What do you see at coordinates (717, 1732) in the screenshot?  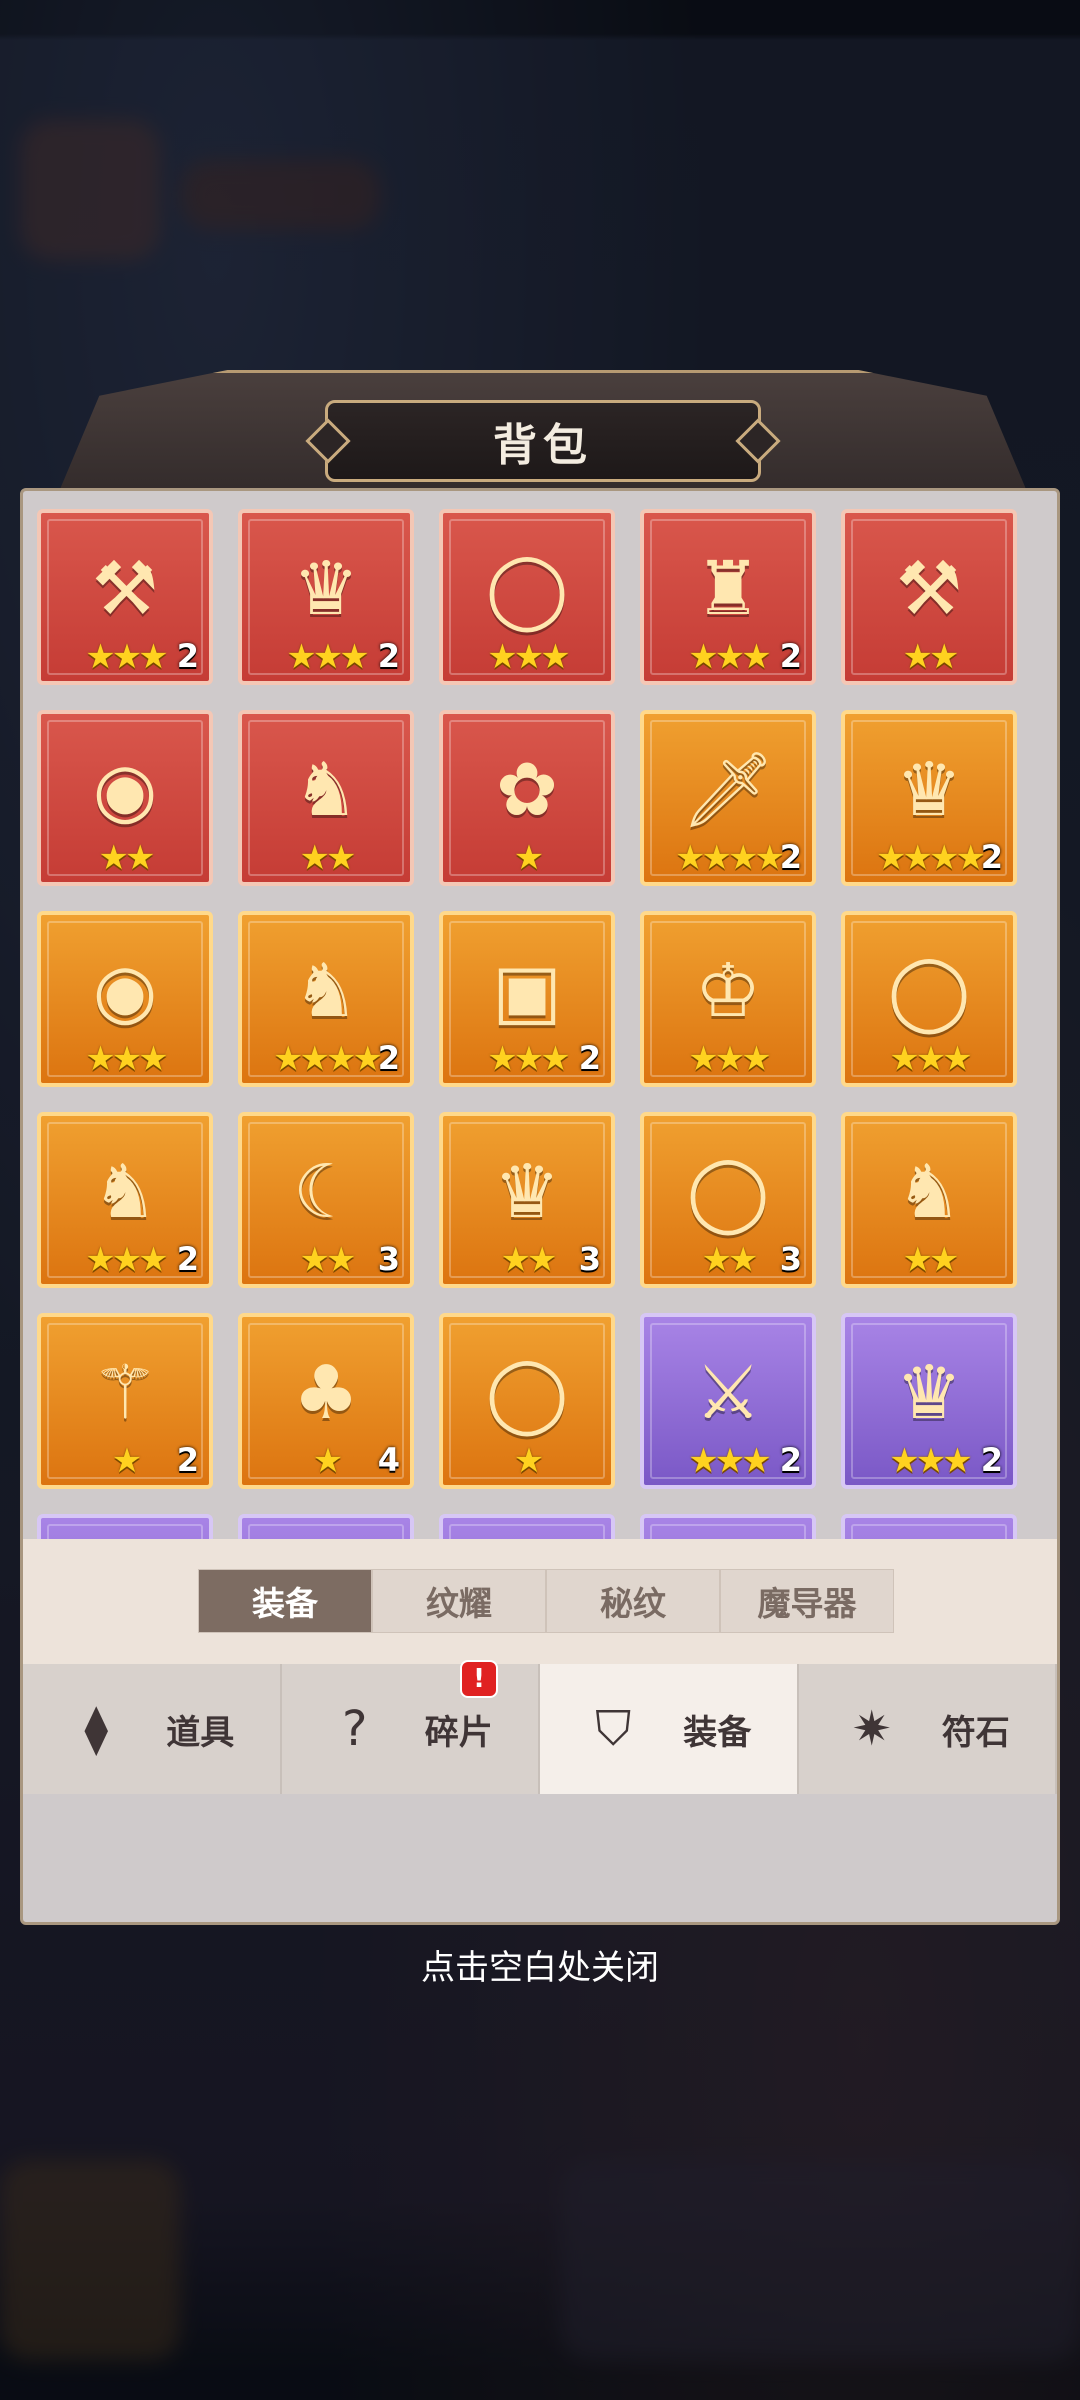 I see `tab-label: 装备` at bounding box center [717, 1732].